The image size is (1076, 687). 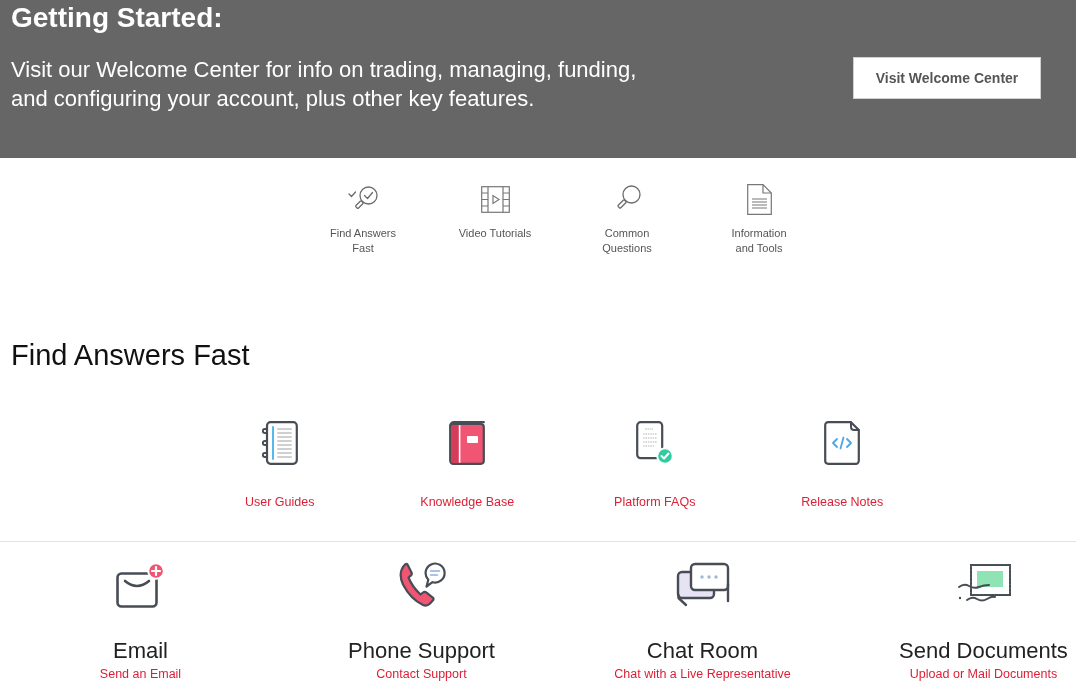 What do you see at coordinates (140, 651) in the screenshot?
I see `contact-title: Email` at bounding box center [140, 651].